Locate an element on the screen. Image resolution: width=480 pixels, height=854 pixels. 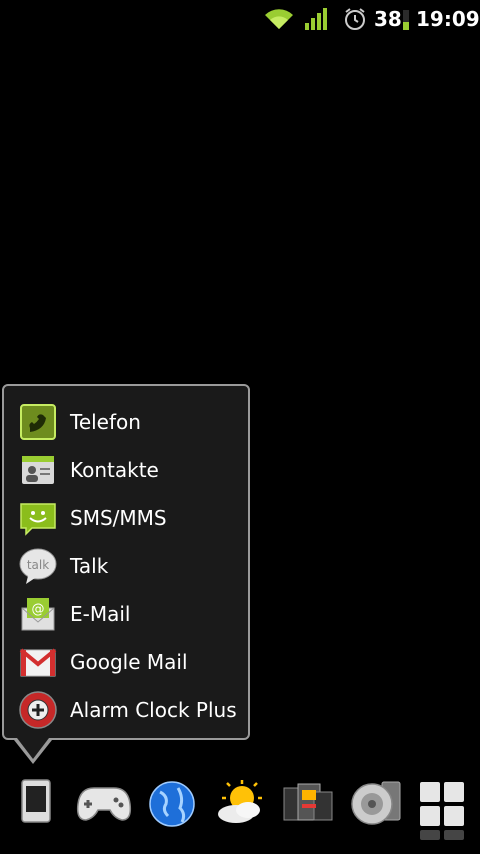
speaker-icon is located at coordinates (376, 814).